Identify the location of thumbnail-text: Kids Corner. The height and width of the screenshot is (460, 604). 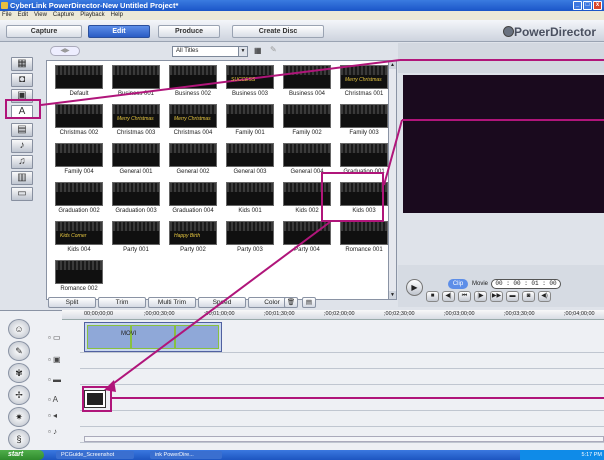
(73, 236).